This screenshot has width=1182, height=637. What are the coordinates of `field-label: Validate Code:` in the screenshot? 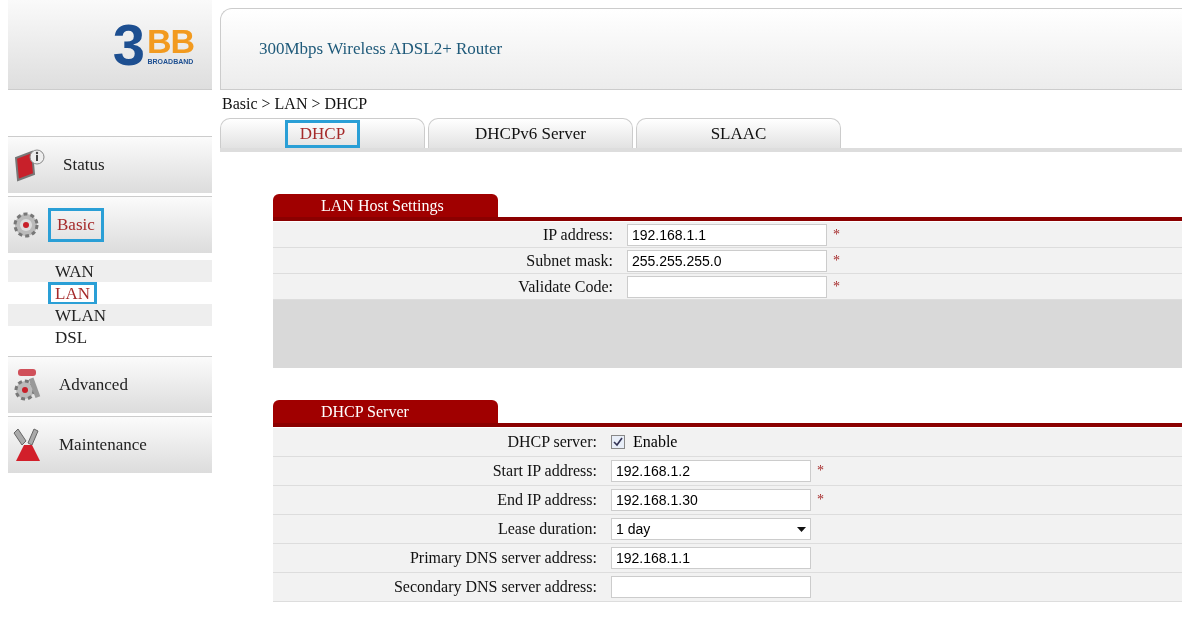 It's located at (565, 286).